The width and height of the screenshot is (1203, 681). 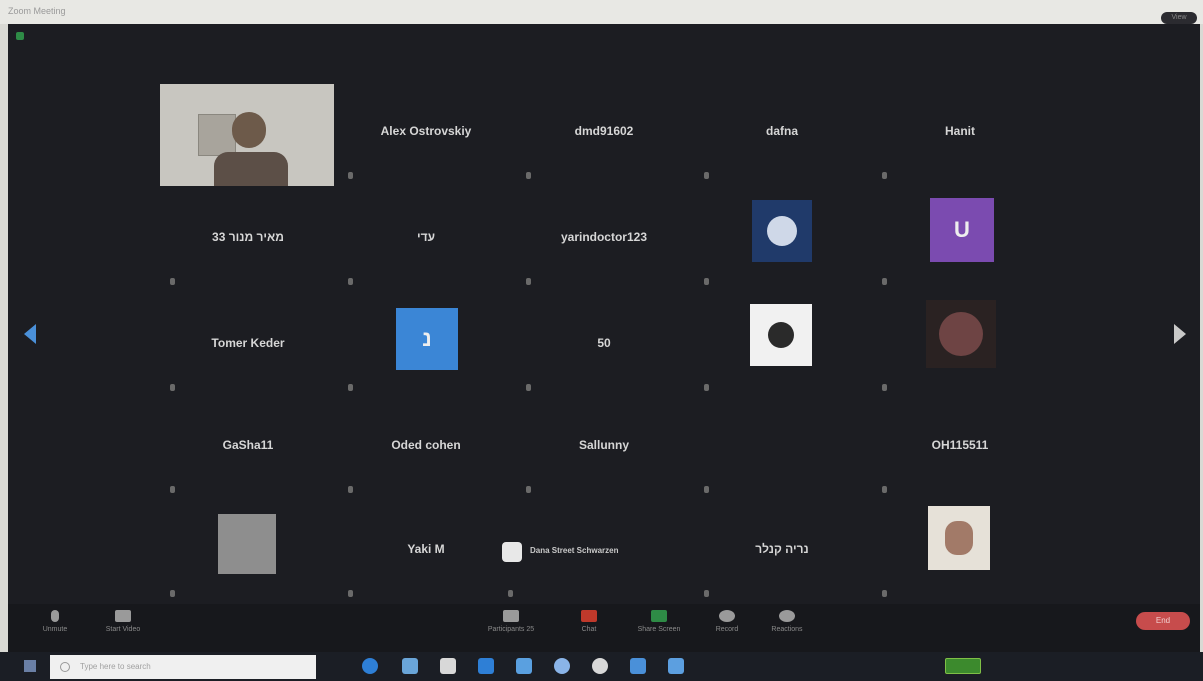 I want to click on end-label: End, so click(x=1163, y=620).